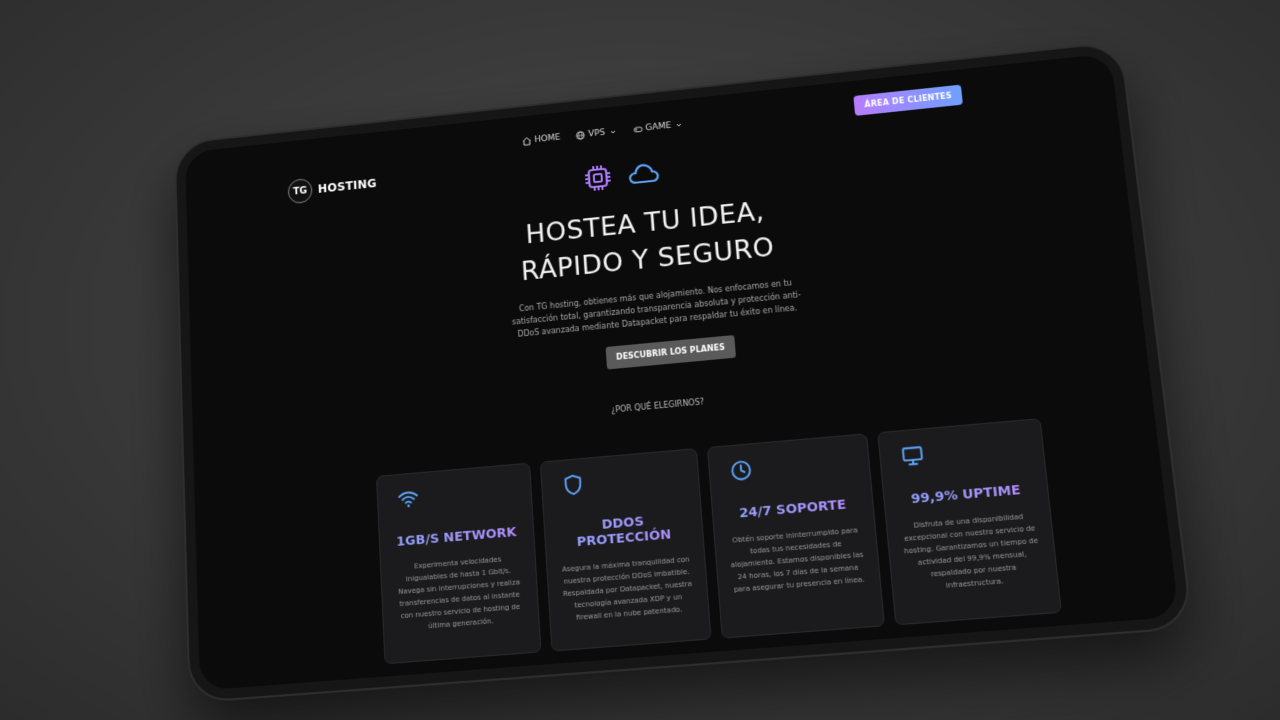  What do you see at coordinates (572, 485) in the screenshot?
I see `shield-icon` at bounding box center [572, 485].